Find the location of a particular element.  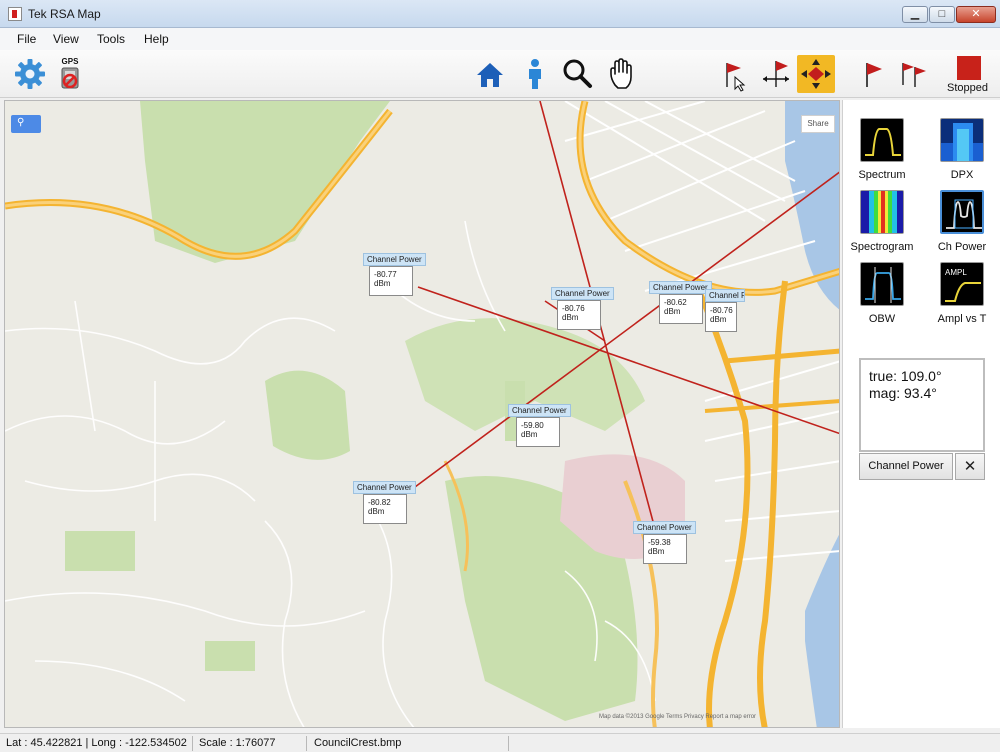

channel-power-value: -80.77 is located at coordinates (385, 274).